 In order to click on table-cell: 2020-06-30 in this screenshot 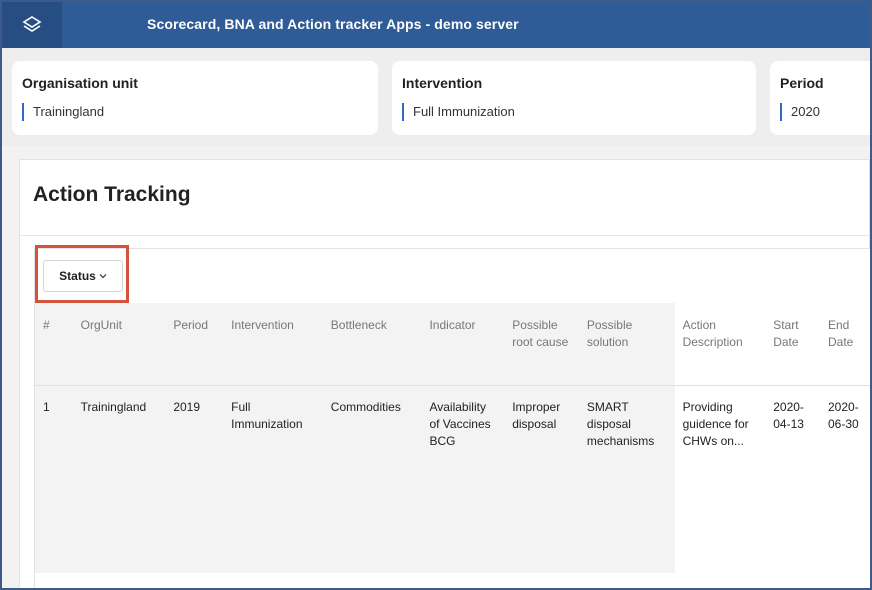, I will do `click(843, 415)`.